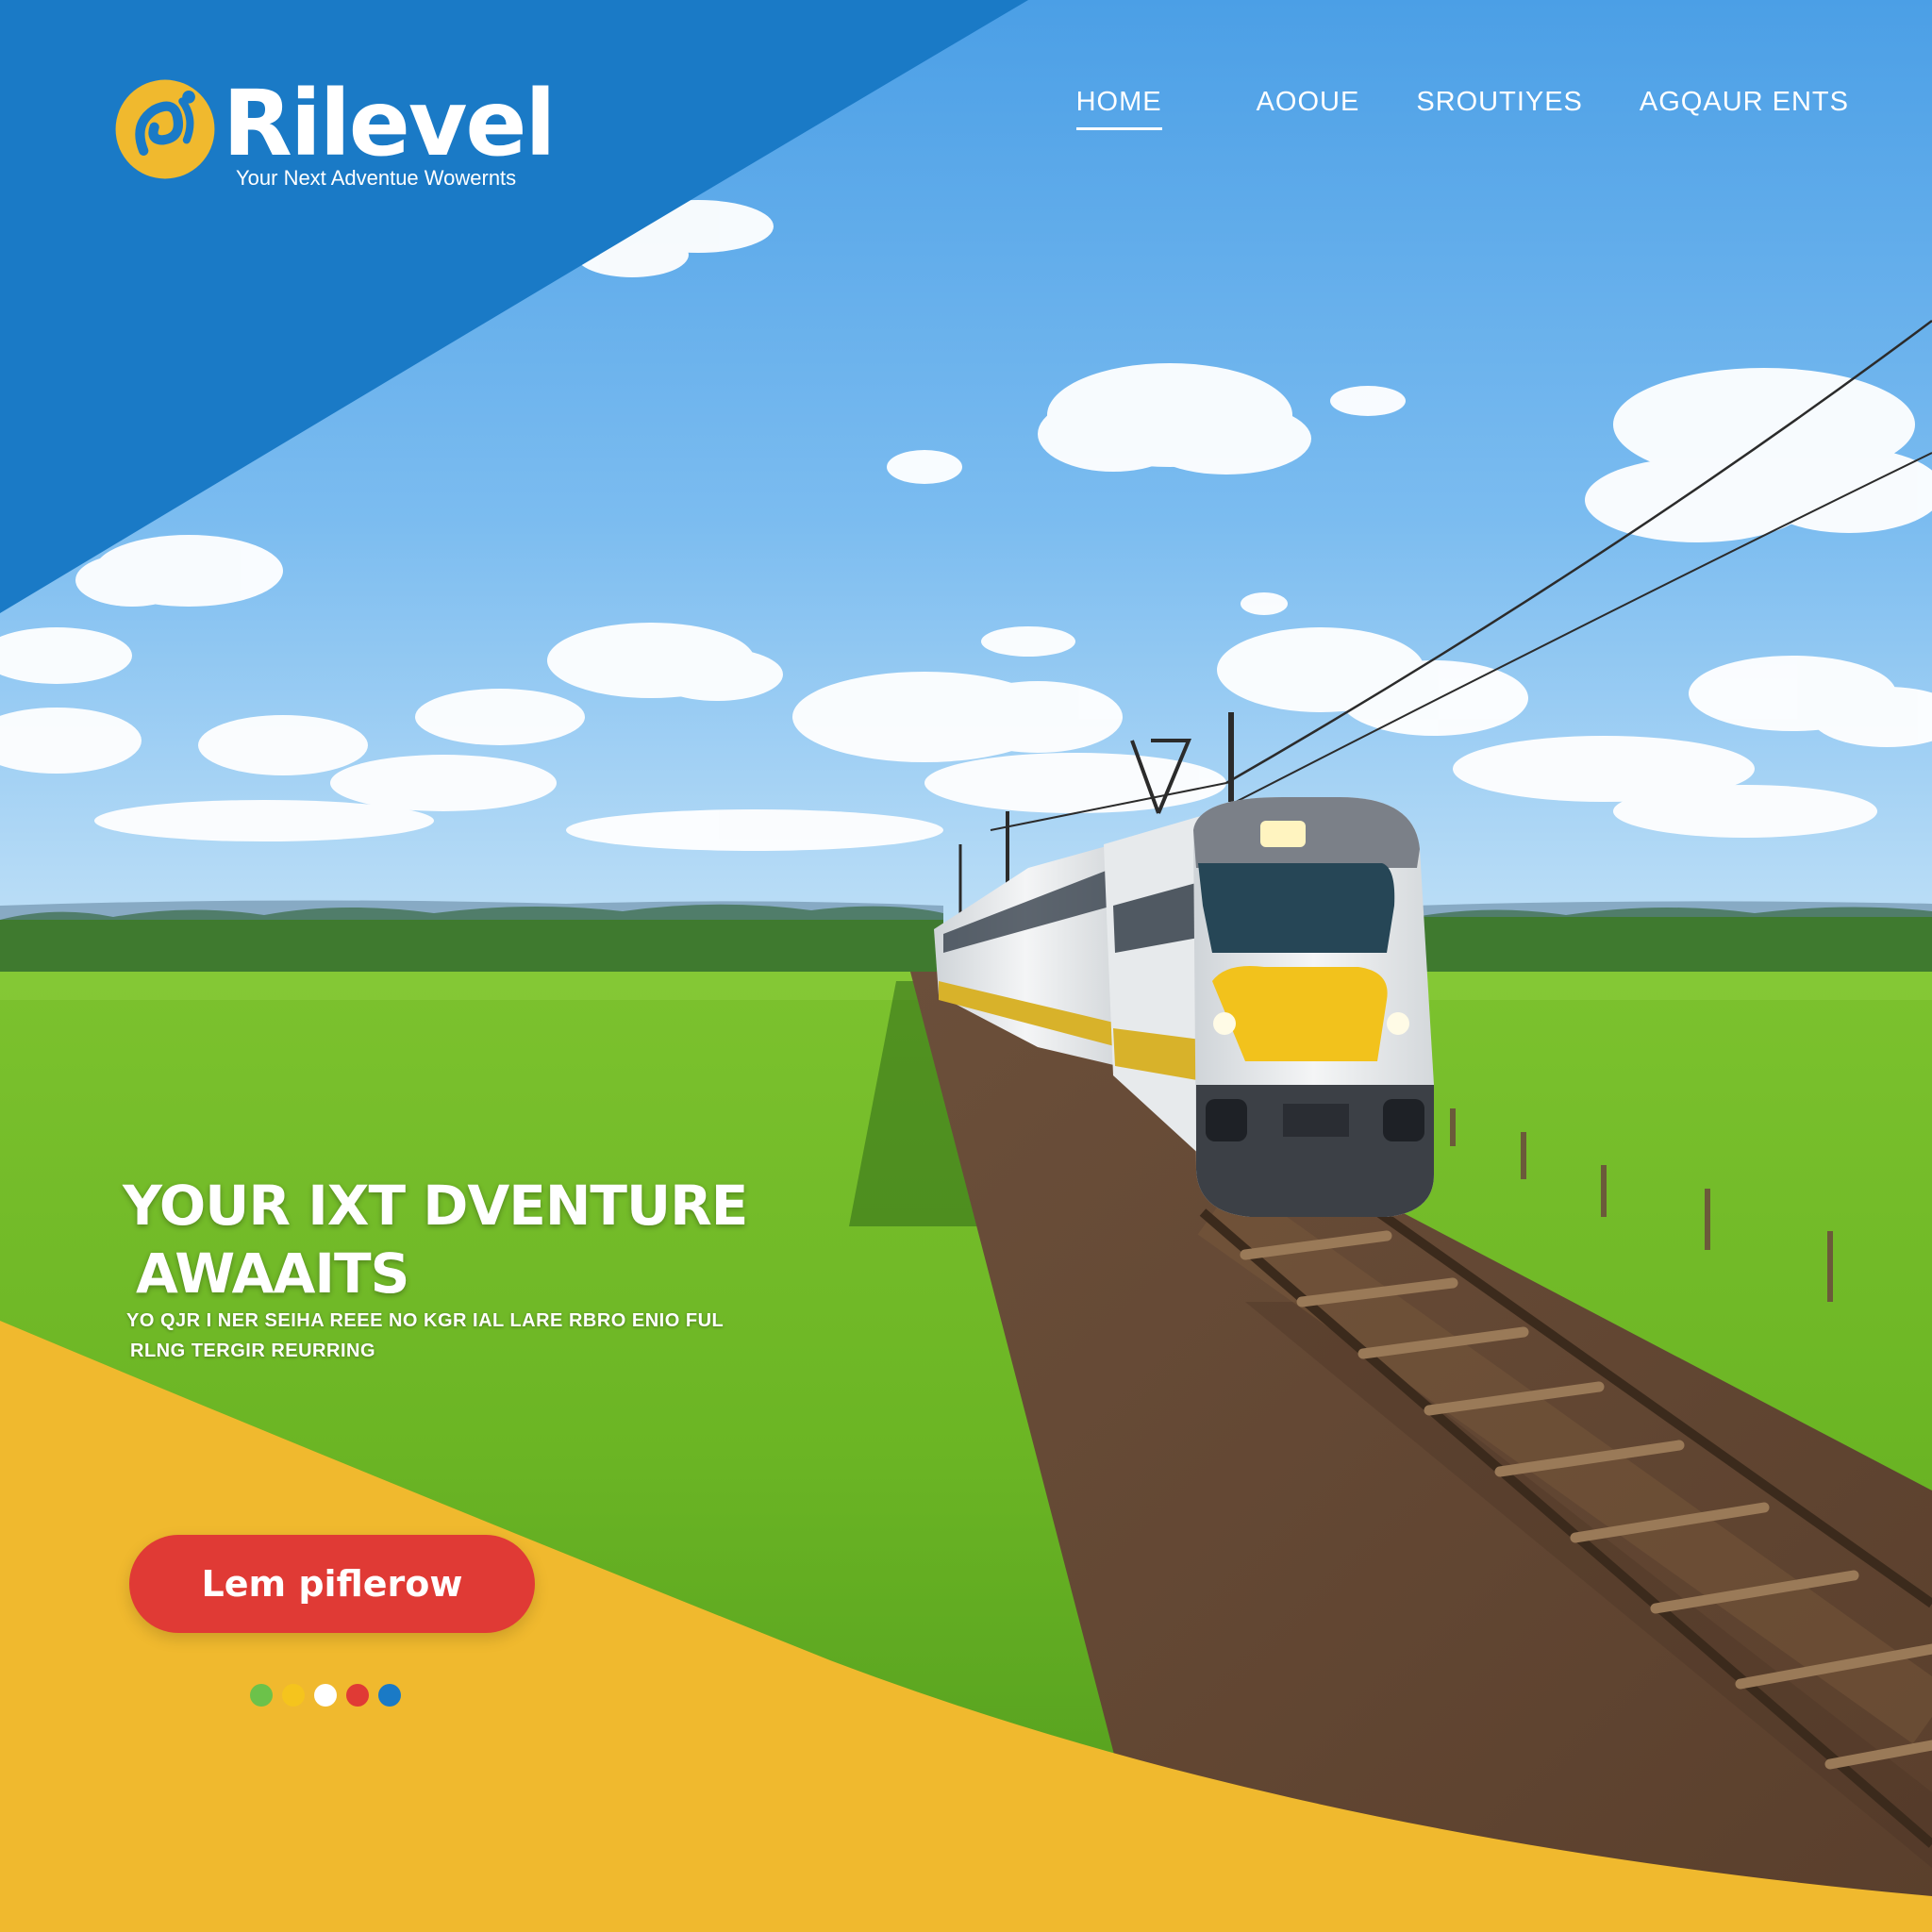 Image resolution: width=1932 pixels, height=1932 pixels. Describe the element at coordinates (165, 129) in the screenshot. I see `swirl-logo-icon` at that location.